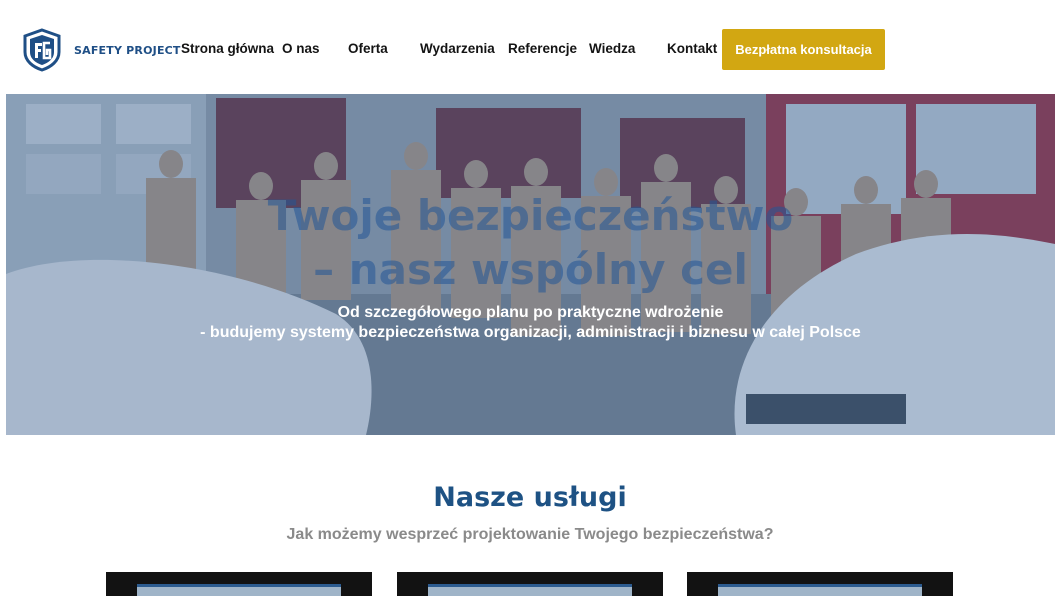 The width and height of the screenshot is (1060, 596). I want to click on nav-item-strona-glowna: Strona główna, so click(227, 48).